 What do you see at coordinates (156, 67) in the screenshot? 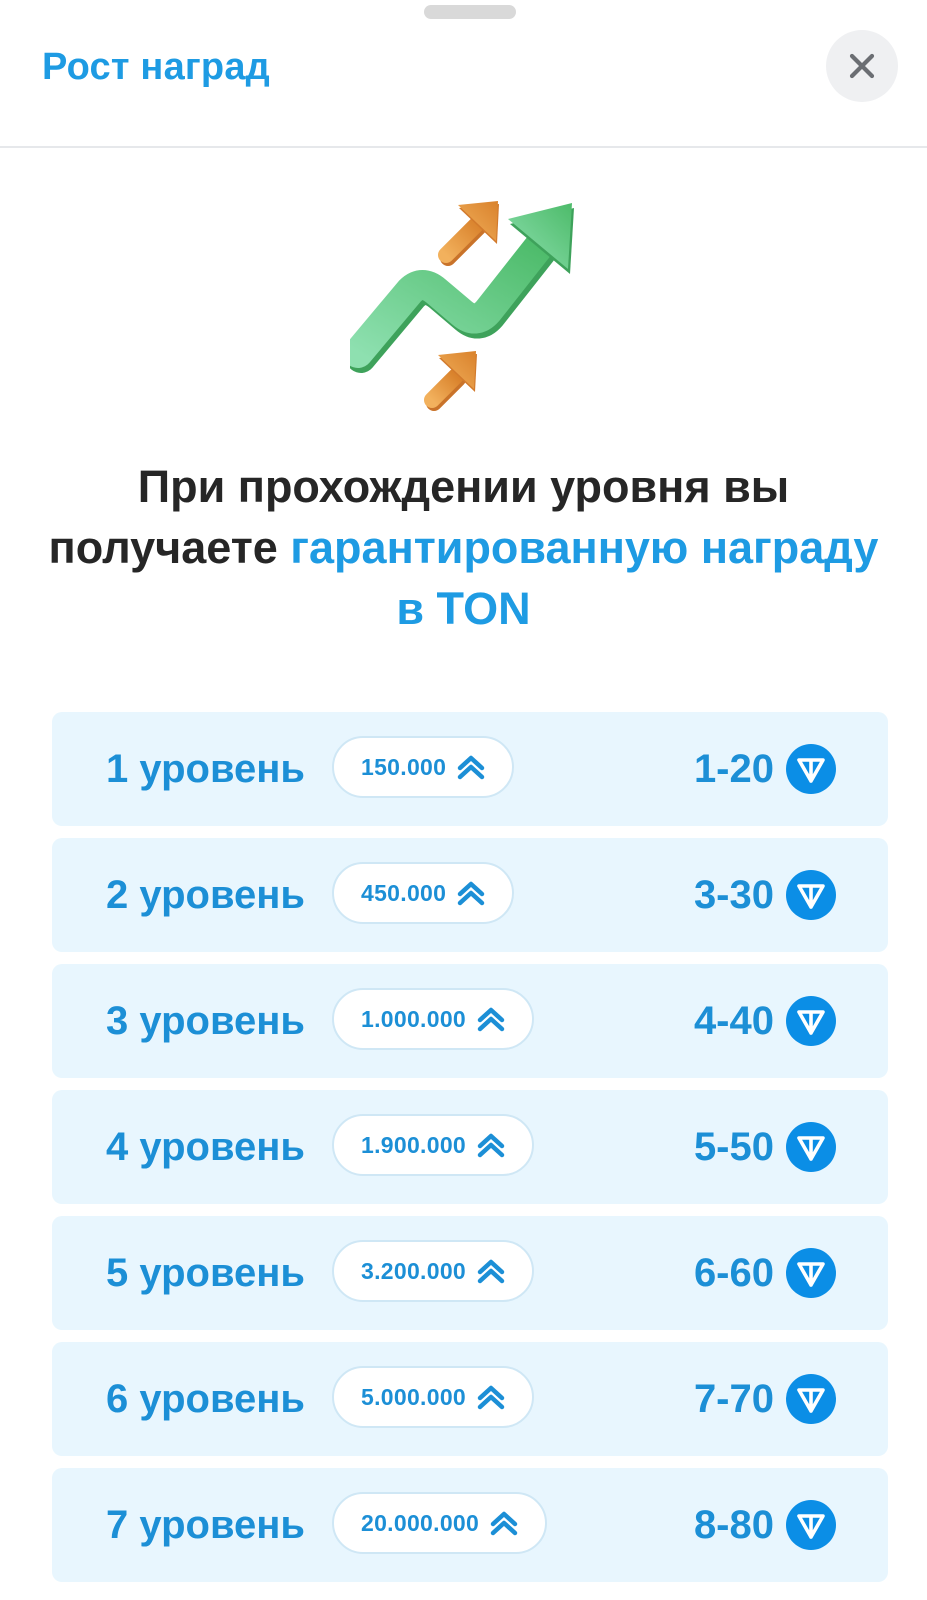
I see `page-title: Рост наград` at bounding box center [156, 67].